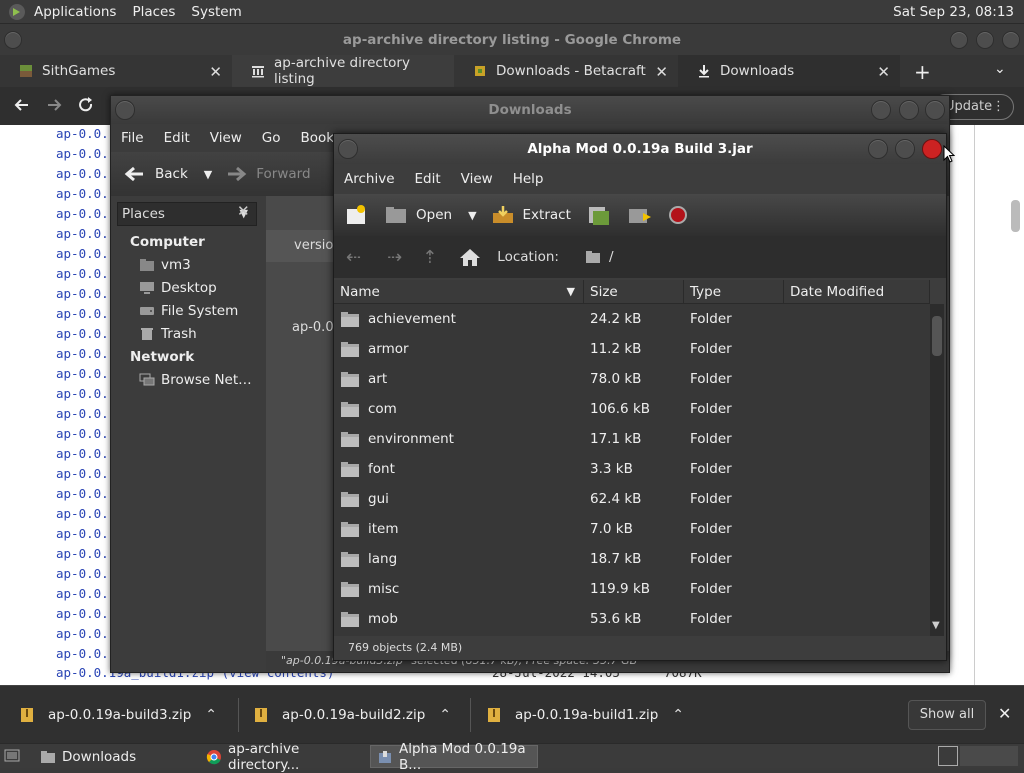 The image size is (1024, 773). Describe the element at coordinates (632, 589) in the screenshot. I see `file-row: misc 119.9 kB Folder` at that location.